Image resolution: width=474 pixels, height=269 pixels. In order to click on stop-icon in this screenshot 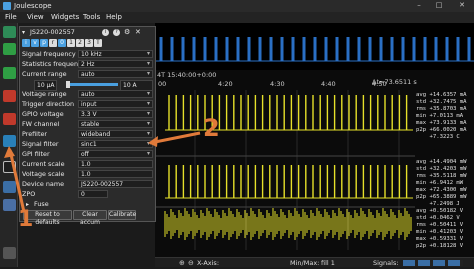, I will do `click(9, 119)`.